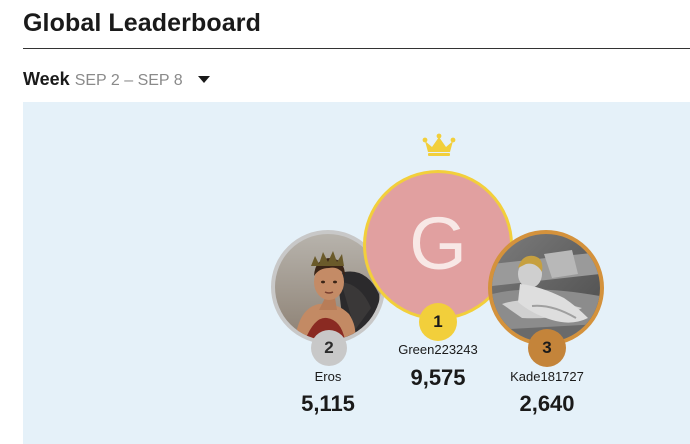  I want to click on crown-icon, so click(439, 144).